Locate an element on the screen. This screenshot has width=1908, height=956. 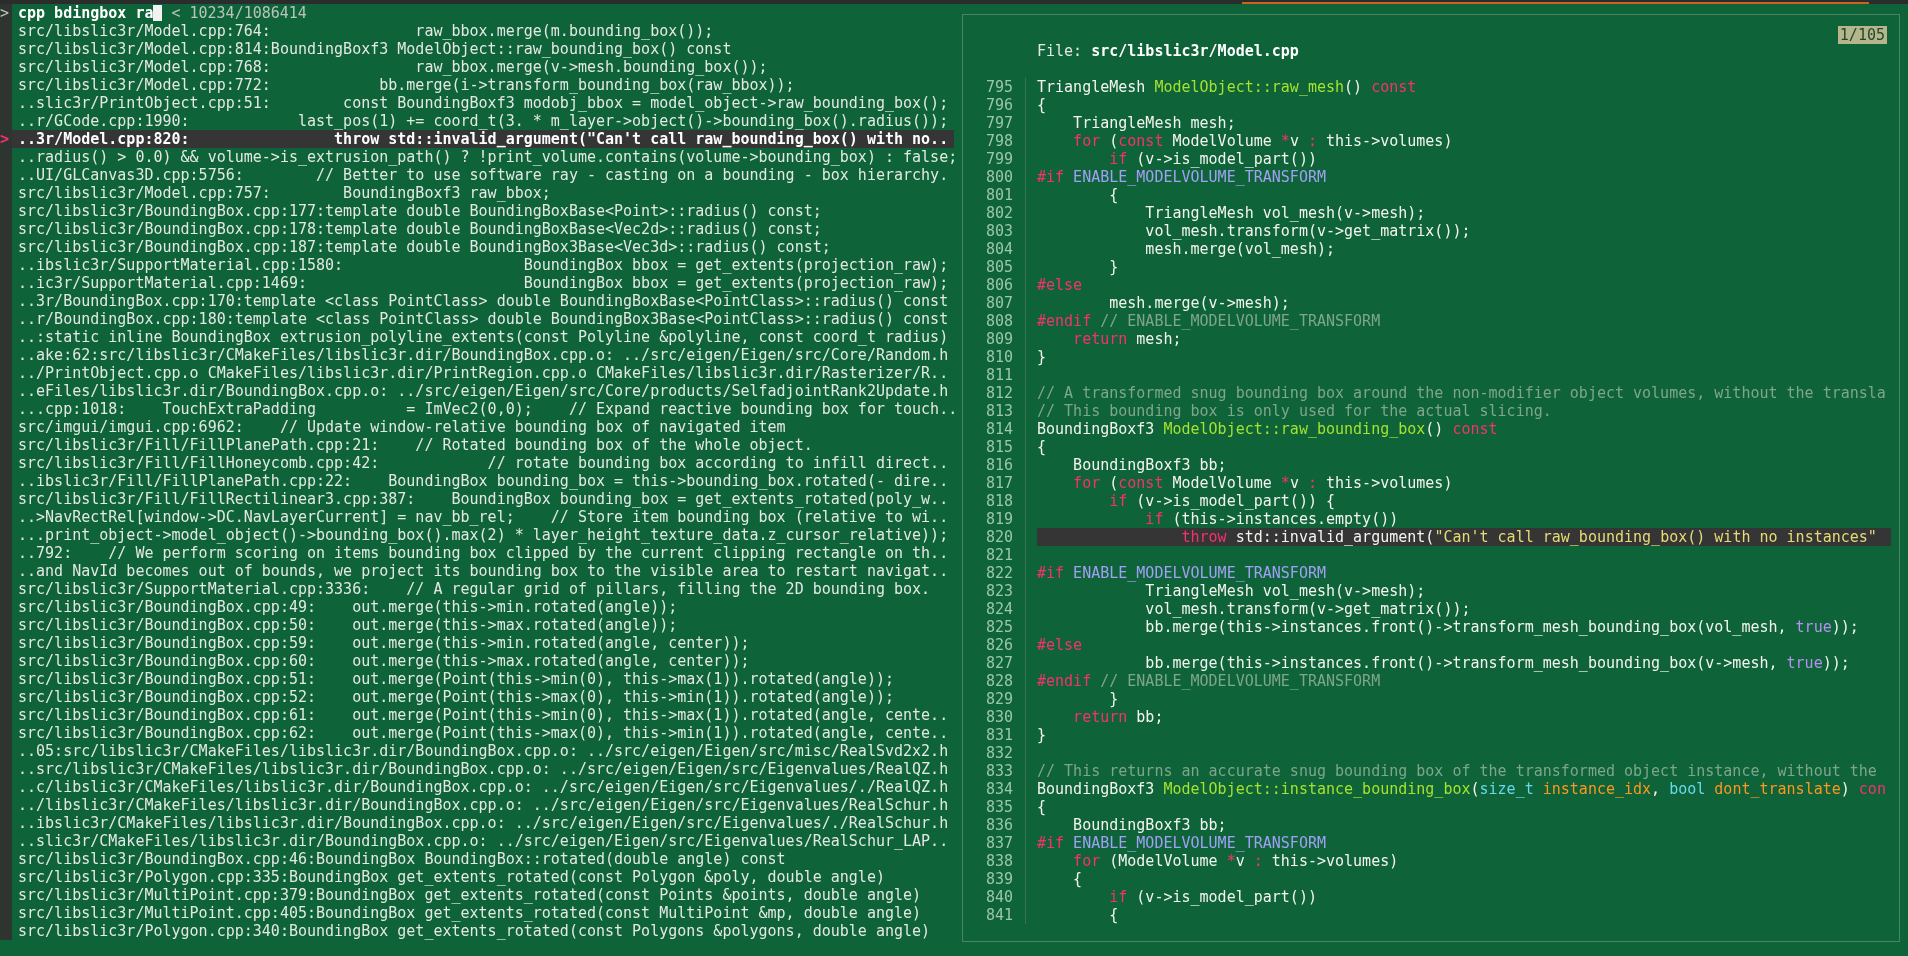
line-number: 795 is located at coordinates (994, 87).